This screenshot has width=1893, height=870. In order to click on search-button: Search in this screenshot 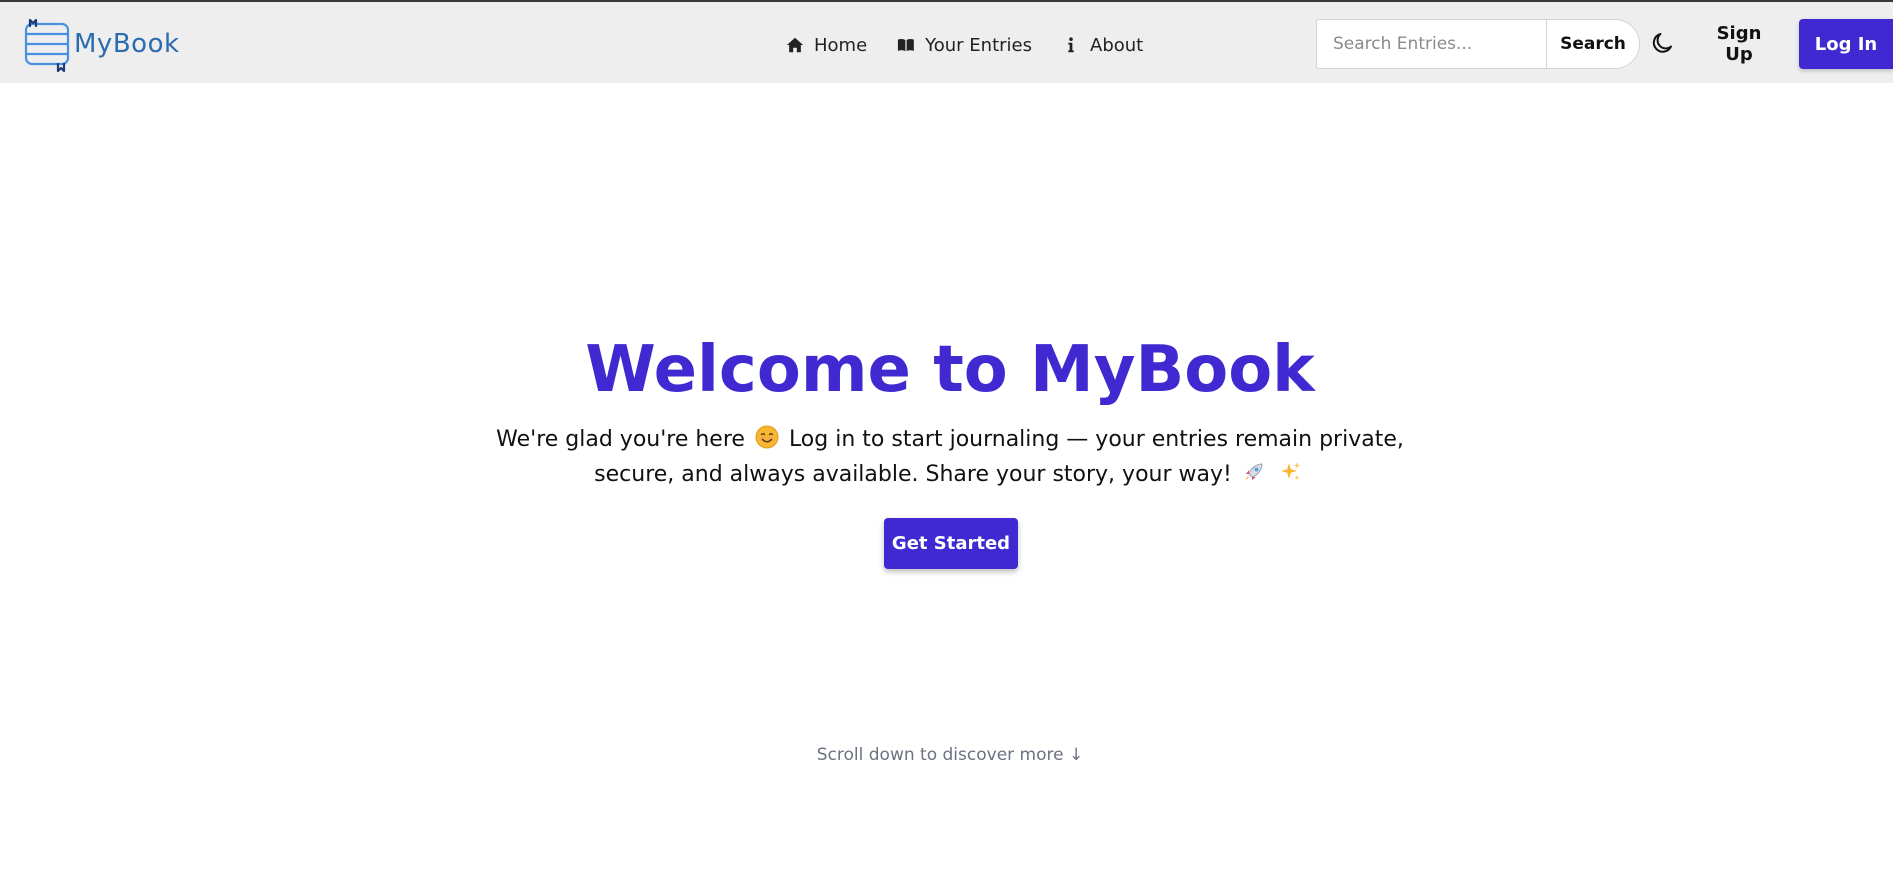, I will do `click(1593, 44)`.